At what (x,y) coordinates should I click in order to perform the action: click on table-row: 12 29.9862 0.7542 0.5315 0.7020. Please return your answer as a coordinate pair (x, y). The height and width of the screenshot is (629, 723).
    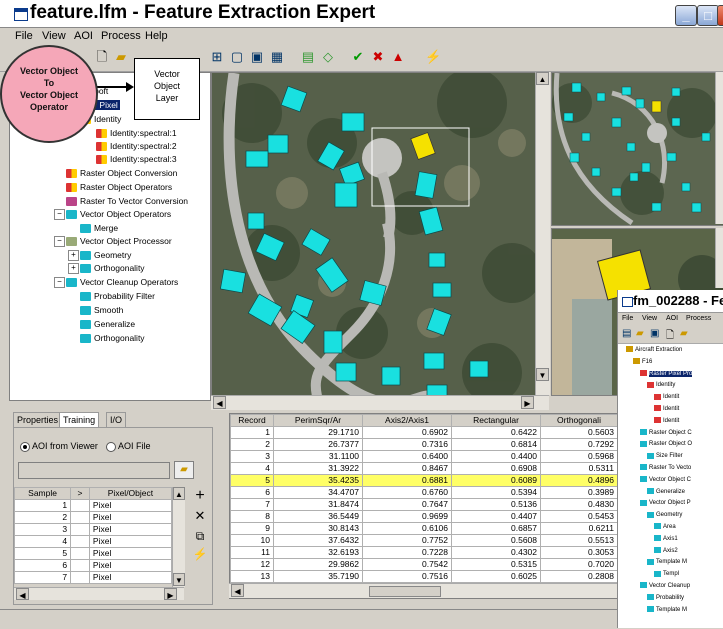
    Looking at the image, I should click on (424, 564).